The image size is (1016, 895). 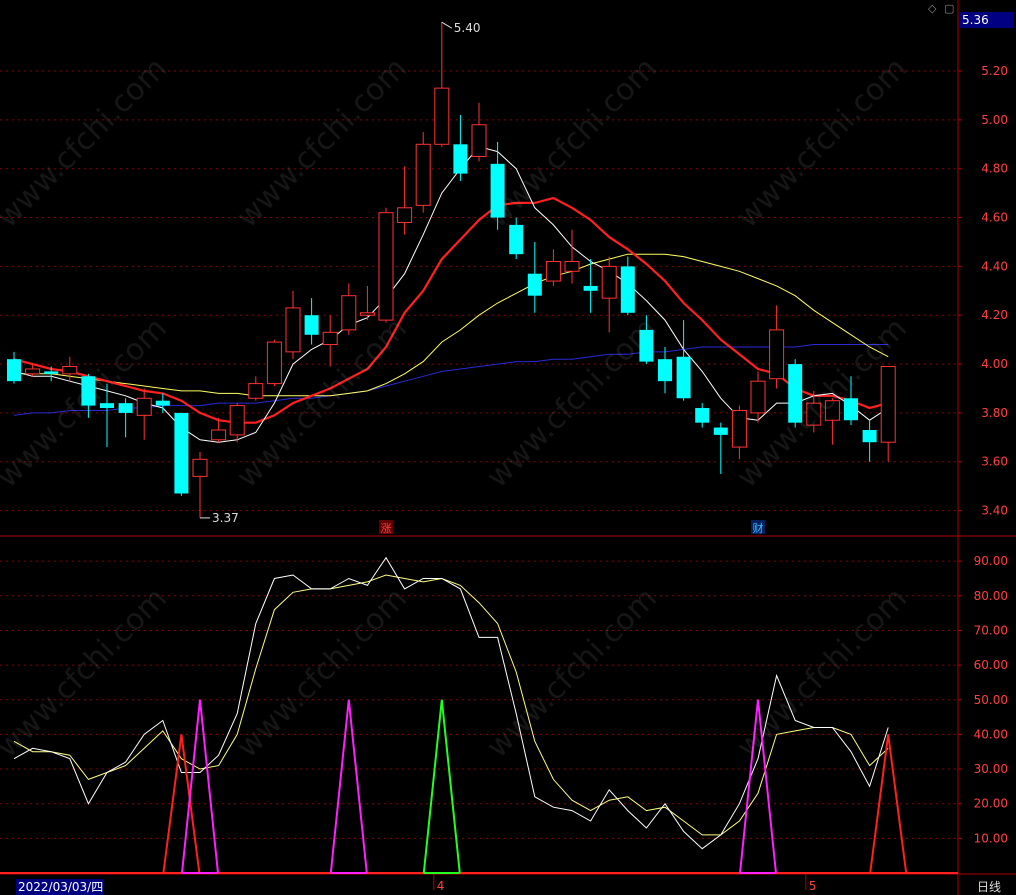 What do you see at coordinates (994, 511) in the screenshot?
I see `price-tick-label: 3.40` at bounding box center [994, 511].